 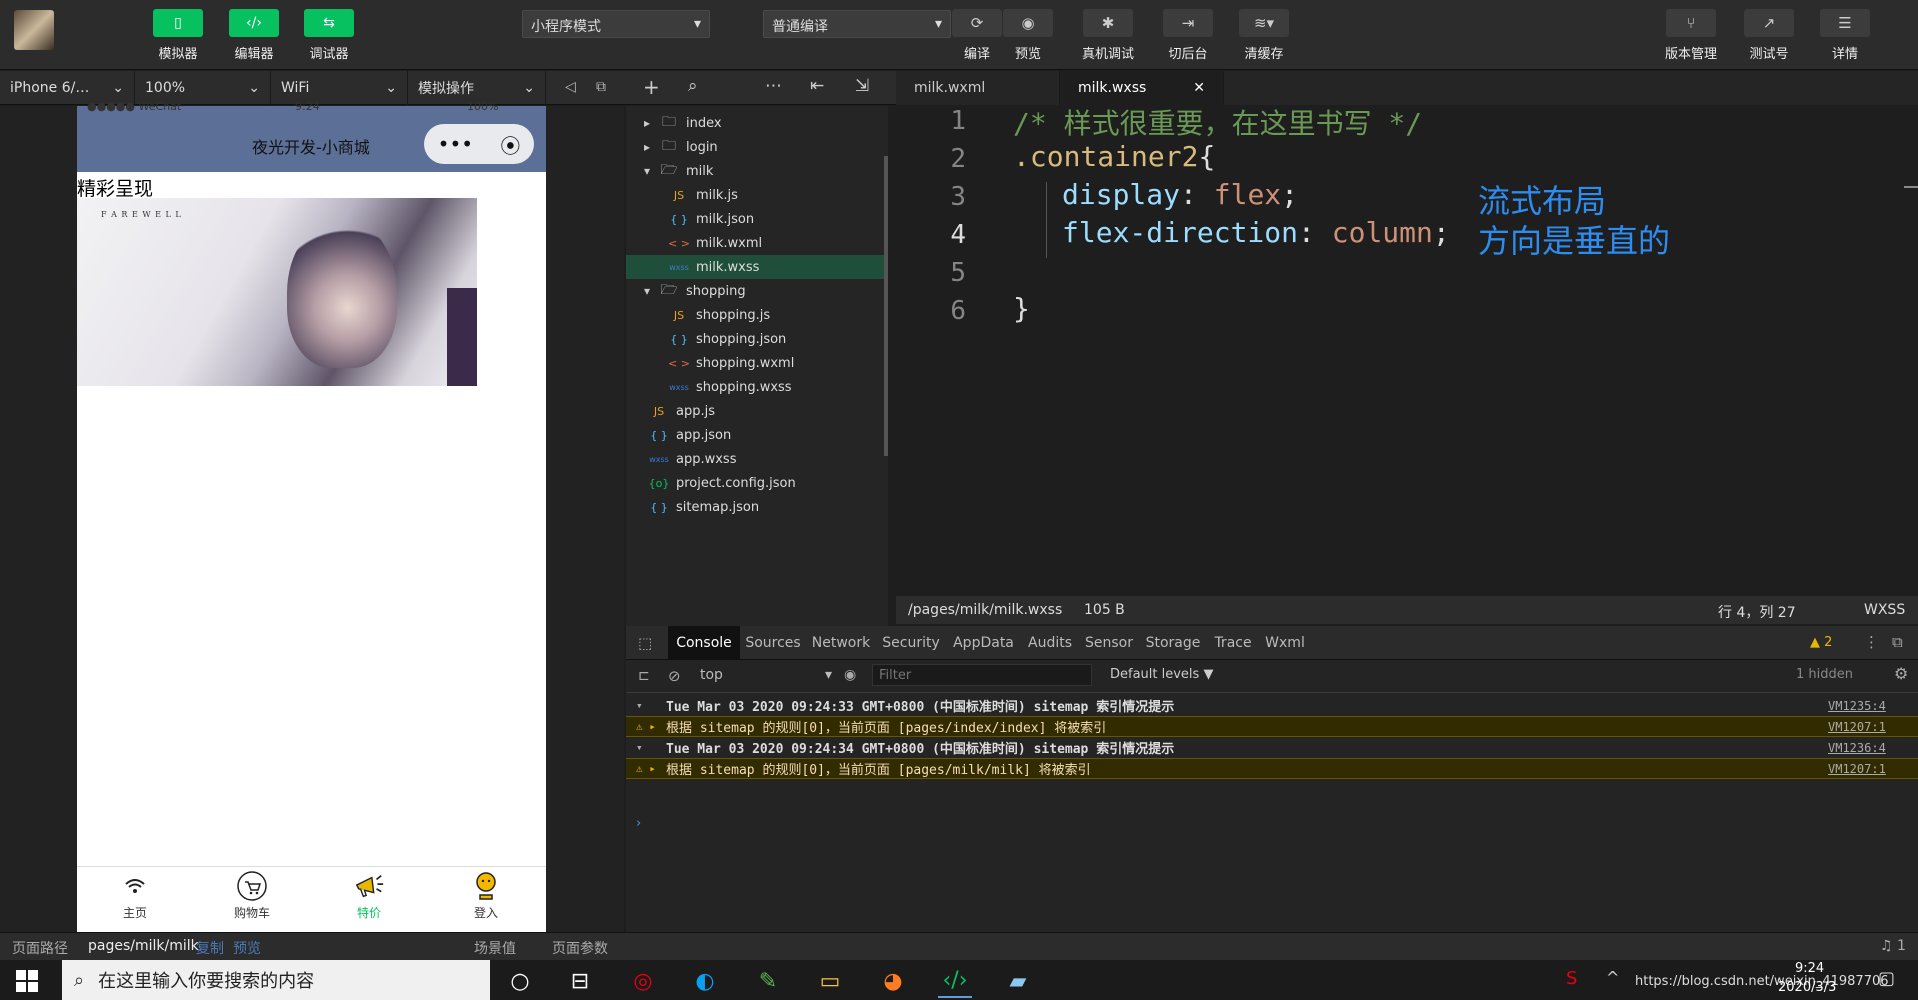 I want to click on windows-start-icon, so click(x=27, y=981).